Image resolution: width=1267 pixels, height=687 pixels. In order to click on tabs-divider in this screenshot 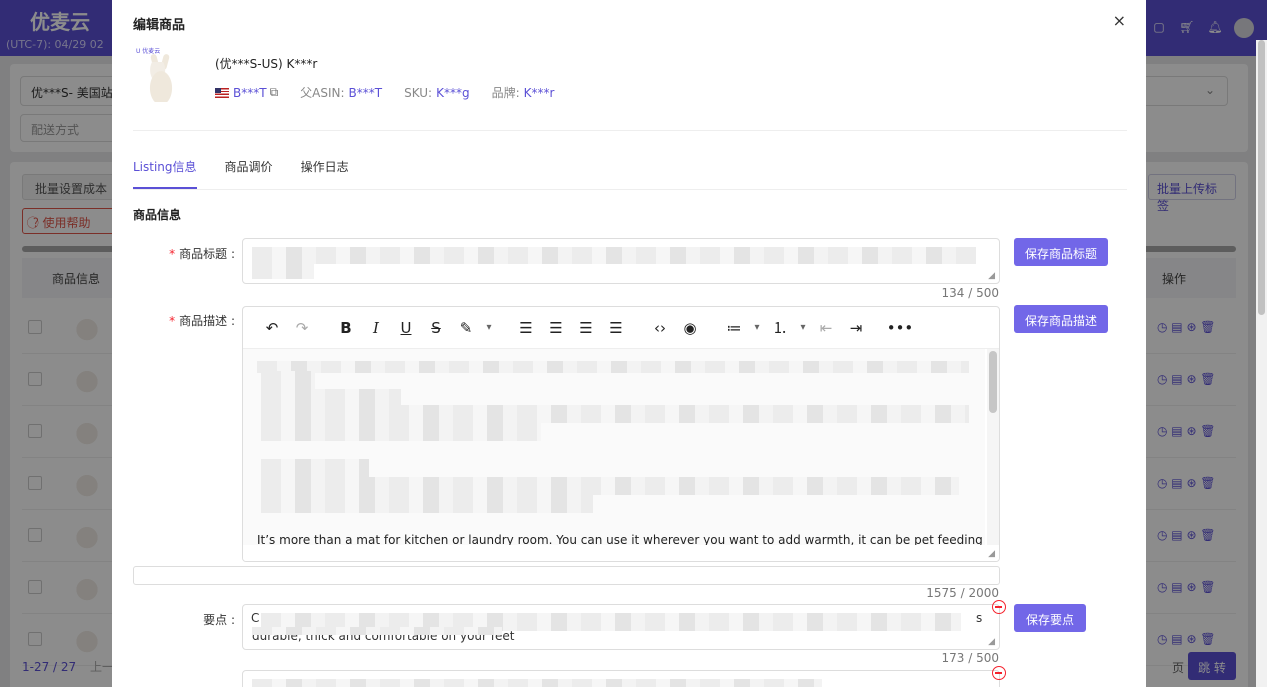, I will do `click(630, 189)`.